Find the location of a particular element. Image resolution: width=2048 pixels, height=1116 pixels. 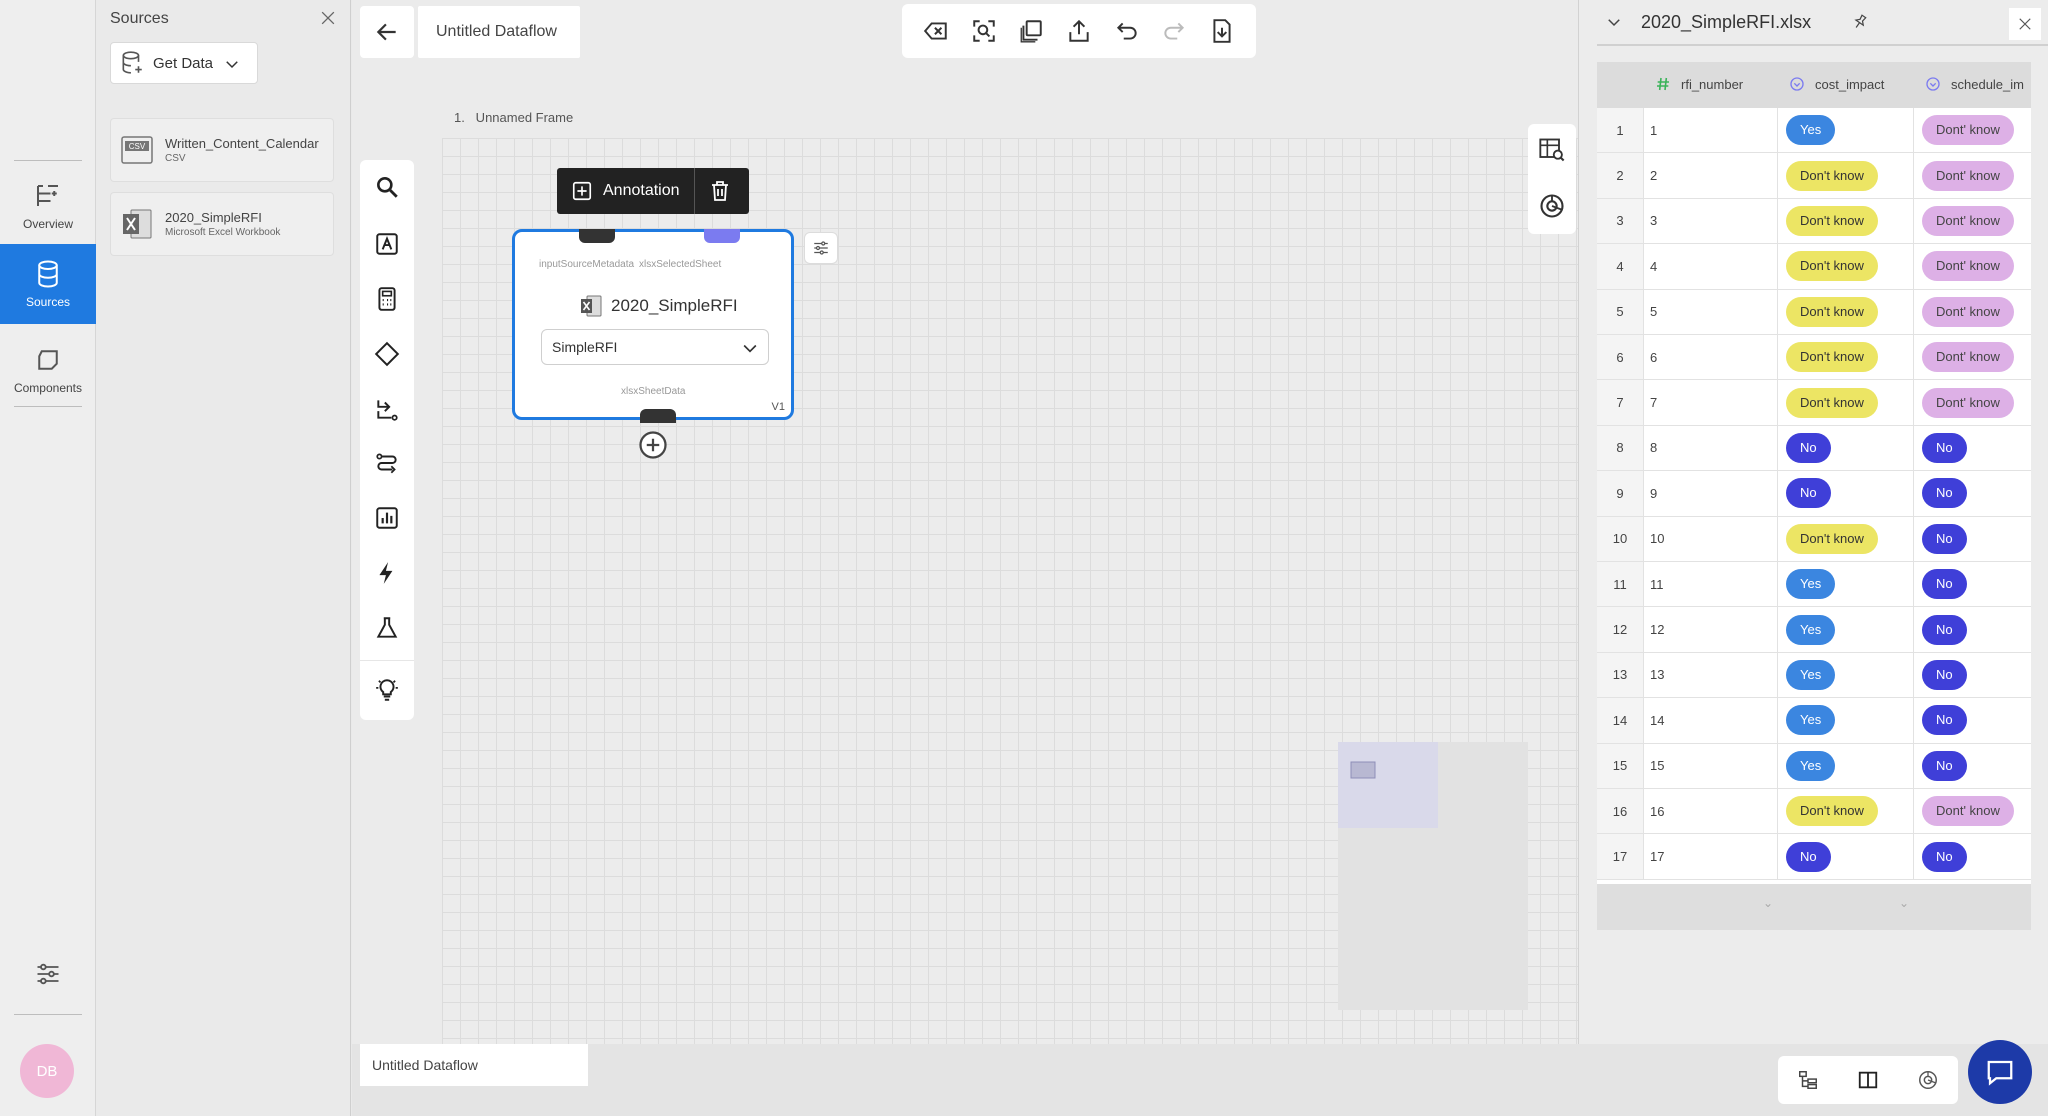

input-port is located at coordinates (597, 236).